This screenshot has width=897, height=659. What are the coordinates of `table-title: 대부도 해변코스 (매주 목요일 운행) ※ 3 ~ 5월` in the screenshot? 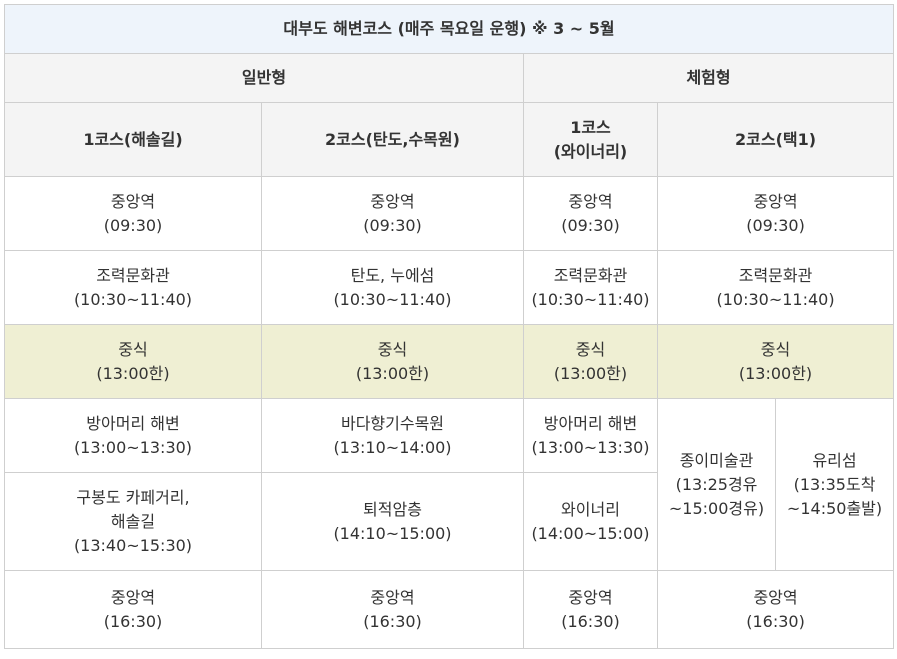 It's located at (449, 29).